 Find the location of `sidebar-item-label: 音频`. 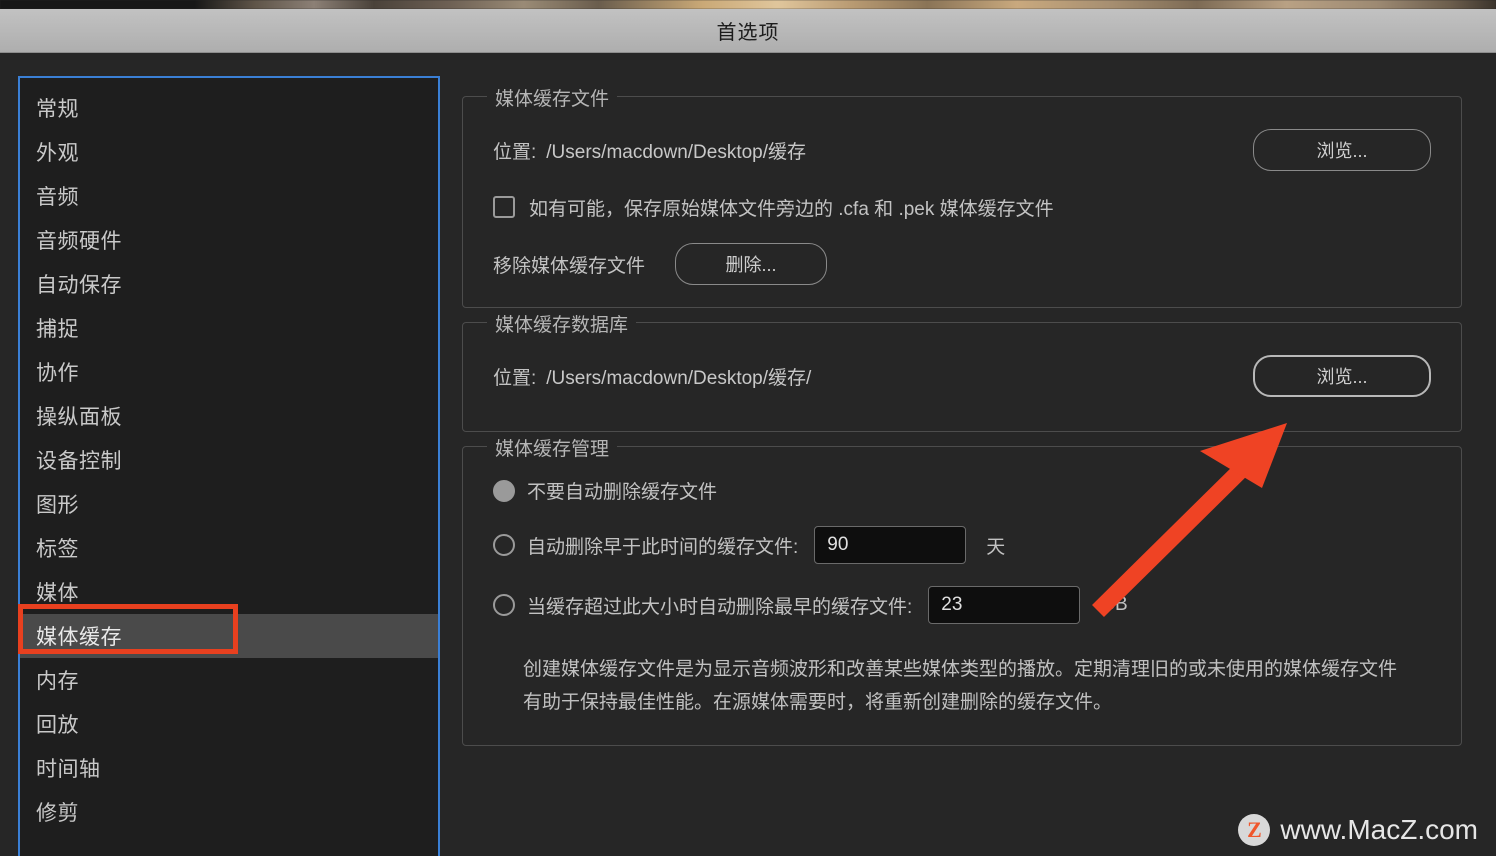

sidebar-item-label: 音频 is located at coordinates (57, 197).